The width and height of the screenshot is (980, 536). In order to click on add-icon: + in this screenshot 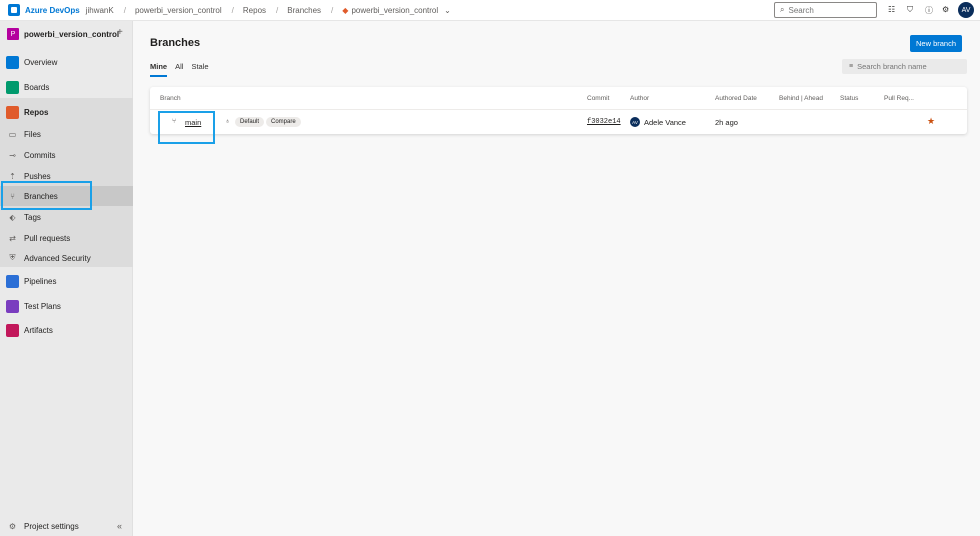, I will do `click(120, 32)`.